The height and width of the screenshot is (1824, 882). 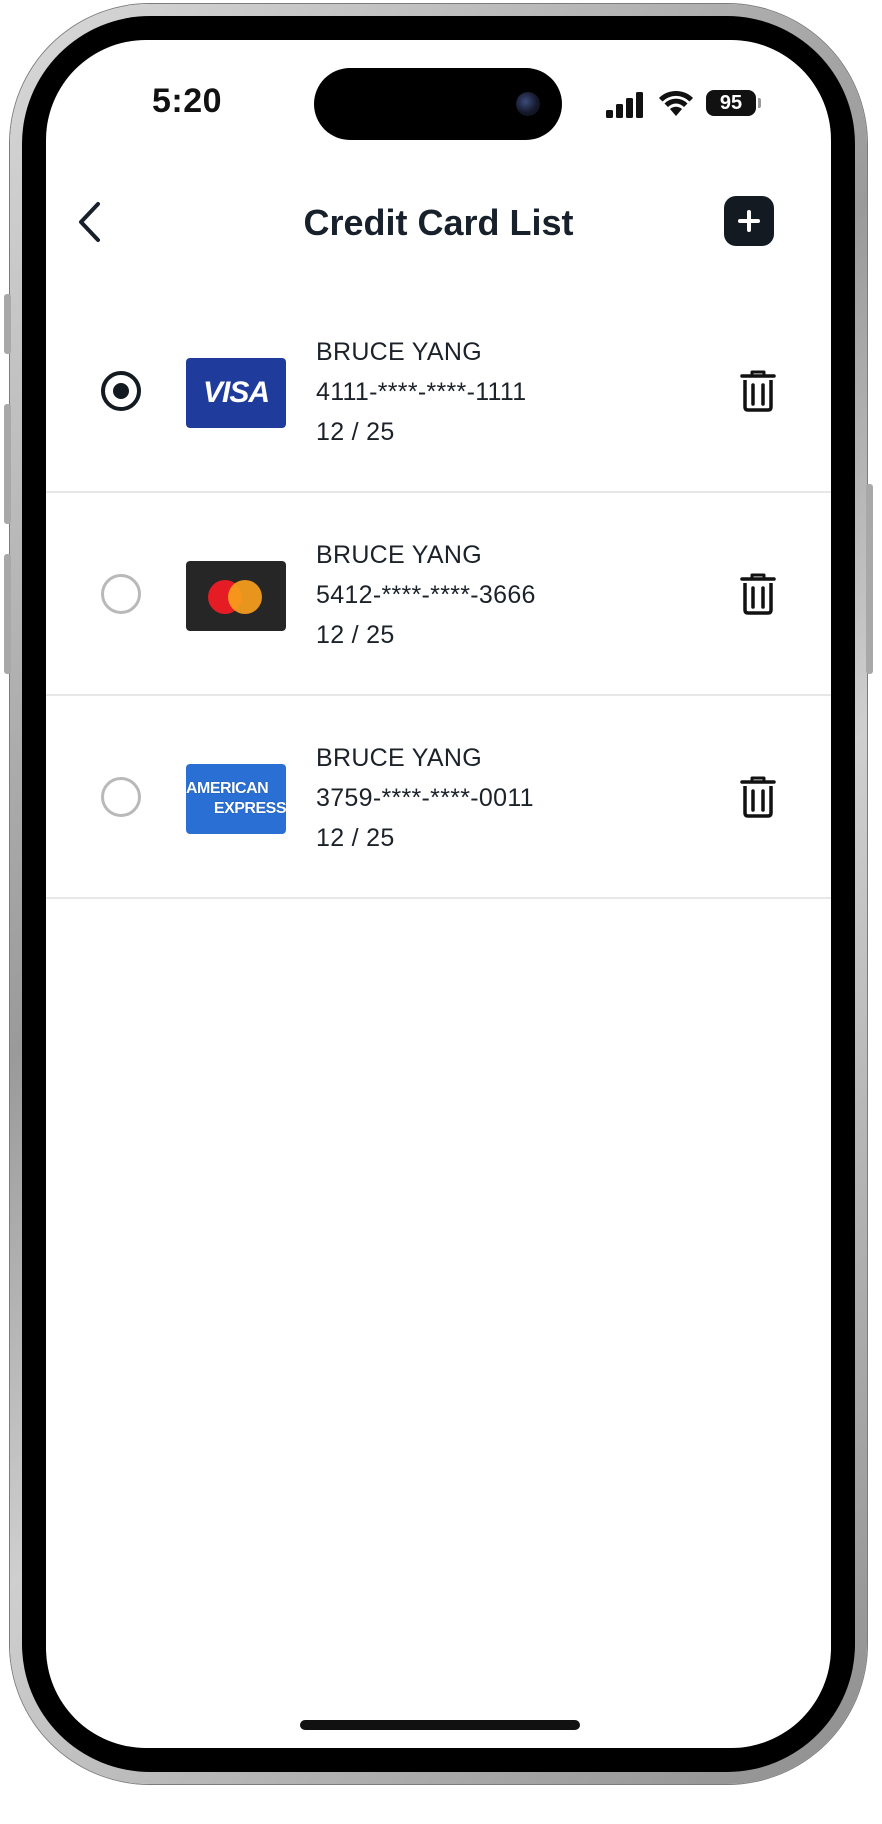 I want to click on status-bar: 5:20 95, so click(x=438, y=100).